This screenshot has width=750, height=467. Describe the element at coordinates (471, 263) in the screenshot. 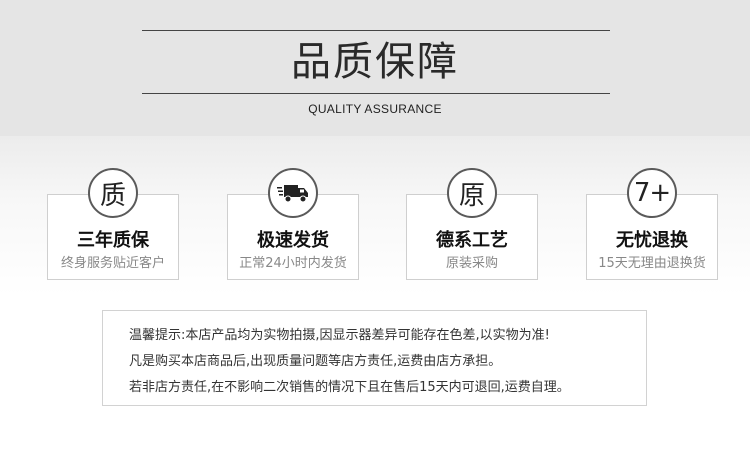

I see `feature-subtitle: 原装采购` at that location.